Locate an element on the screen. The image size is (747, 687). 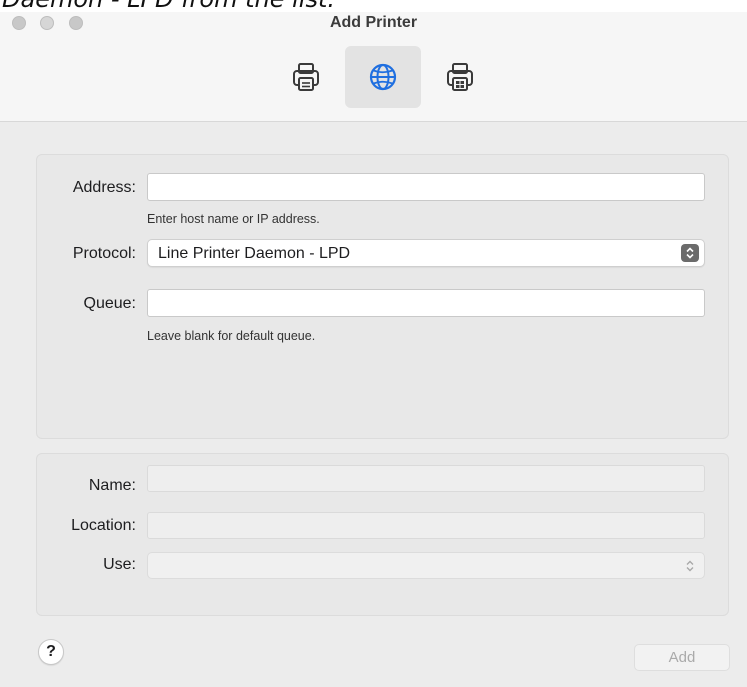
protocol-selected-value: Line Printer Daemon - LPD is located at coordinates (254, 253).